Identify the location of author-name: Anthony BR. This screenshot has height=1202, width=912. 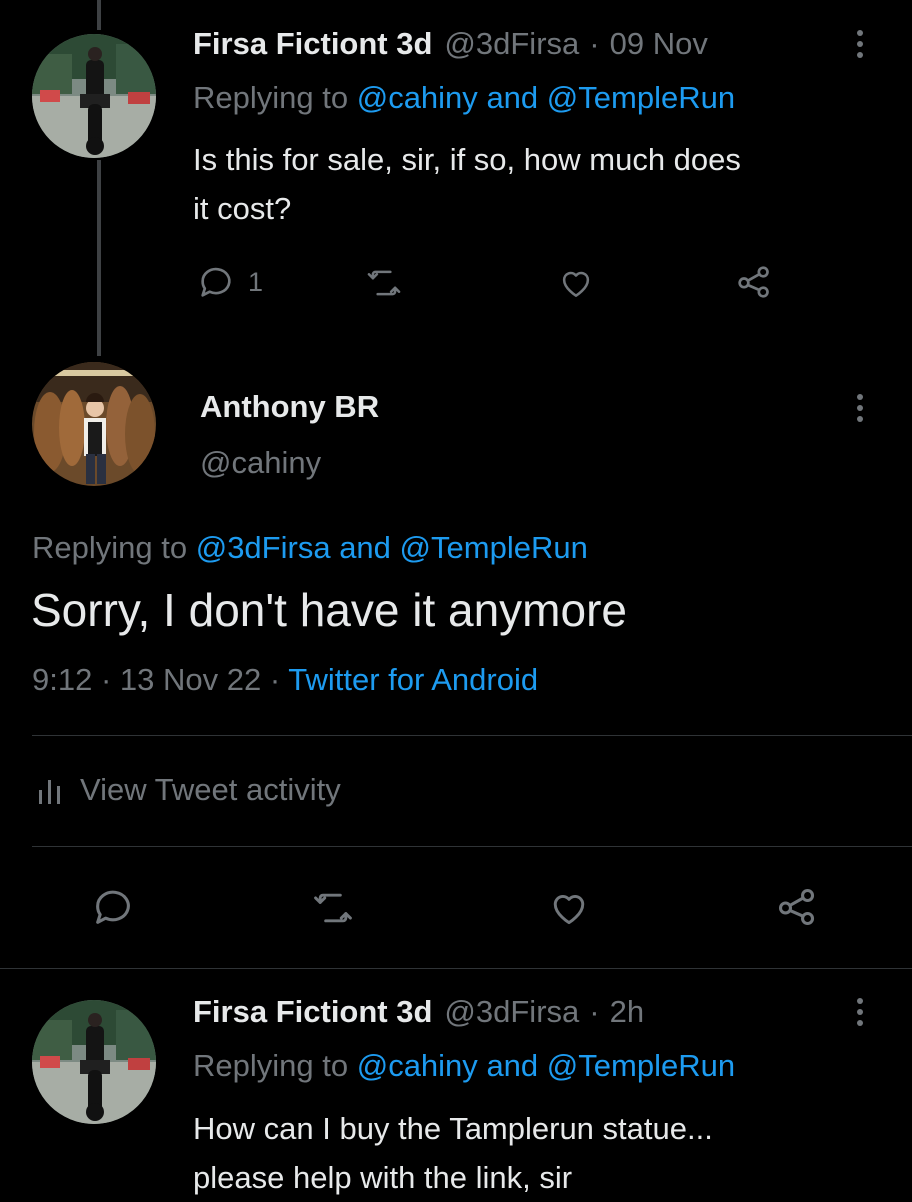
(289, 407).